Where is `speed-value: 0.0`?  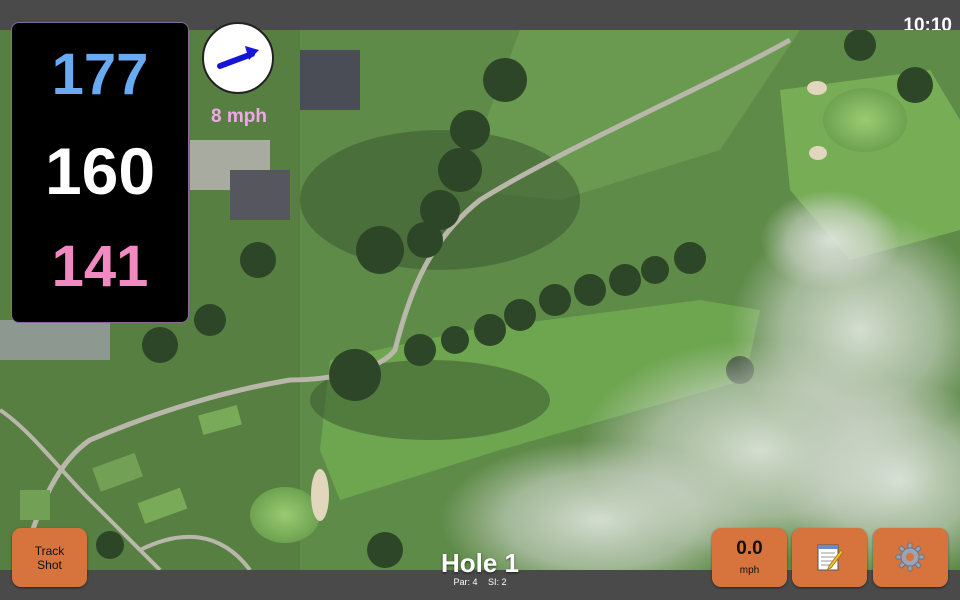 speed-value: 0.0 is located at coordinates (749, 548).